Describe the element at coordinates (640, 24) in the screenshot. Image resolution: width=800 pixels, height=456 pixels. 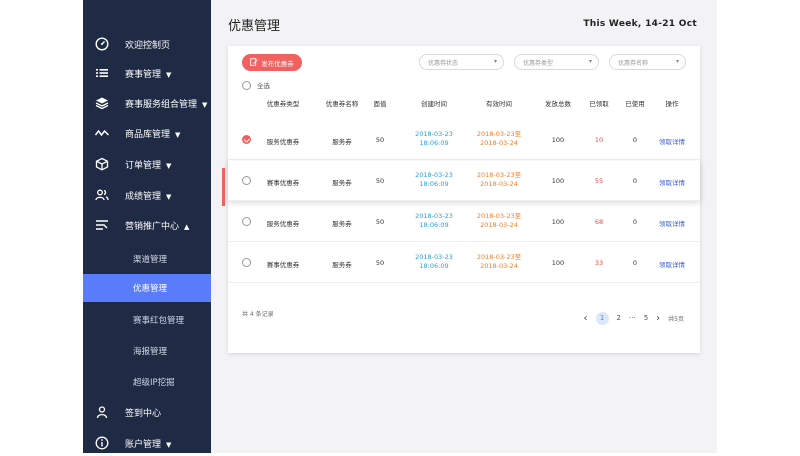
I see `week-range: This Week, 14-21 Oct` at that location.